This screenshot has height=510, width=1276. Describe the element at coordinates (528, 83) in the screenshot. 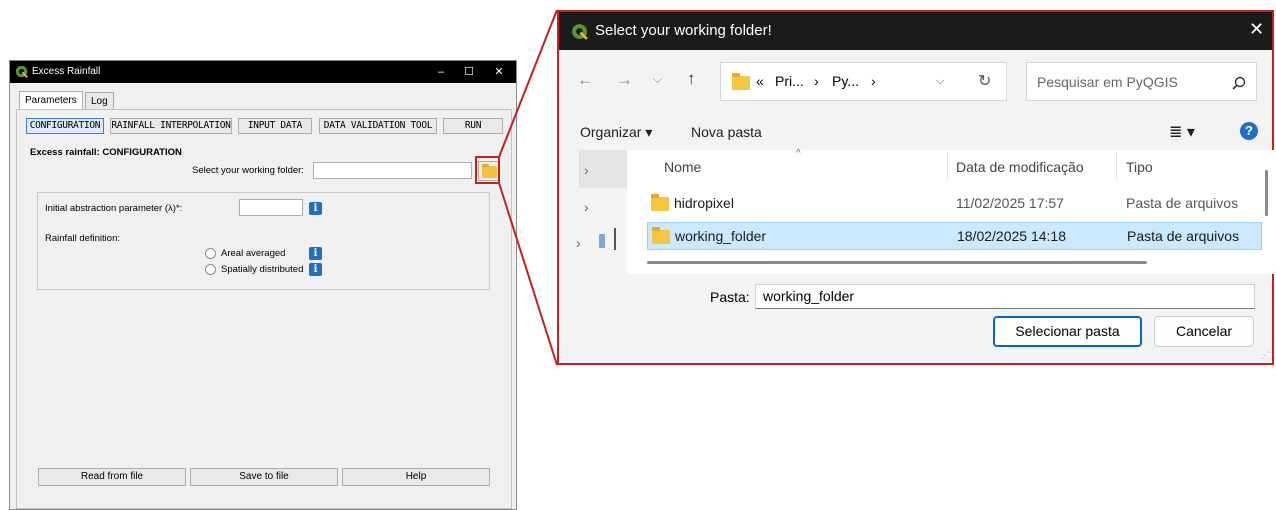

I see `connector-line-top` at that location.